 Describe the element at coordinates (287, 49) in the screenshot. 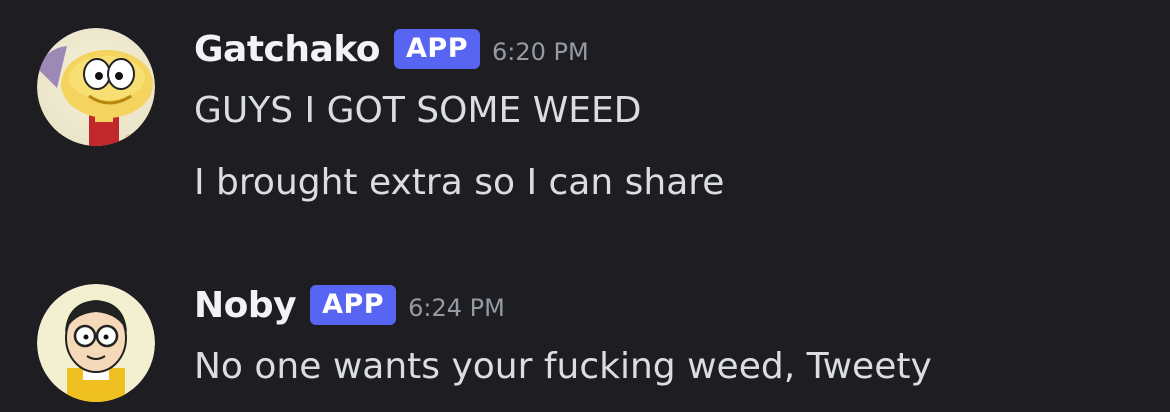

I see `username: Gatchako` at that location.